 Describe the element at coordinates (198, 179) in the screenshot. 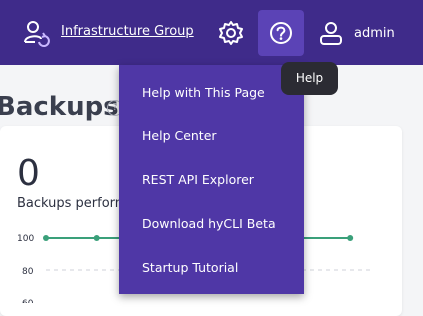

I see `menu-item-rest-api-explorer: REST API Explorer` at that location.